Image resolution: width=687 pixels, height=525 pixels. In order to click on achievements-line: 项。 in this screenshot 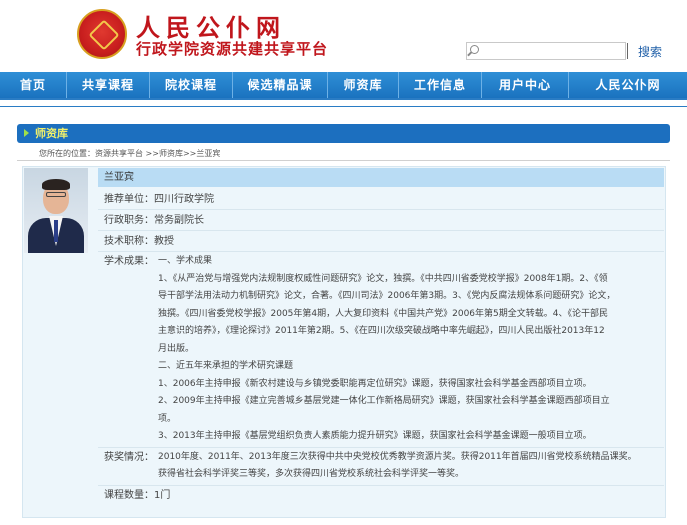, I will do `click(167, 418)`.